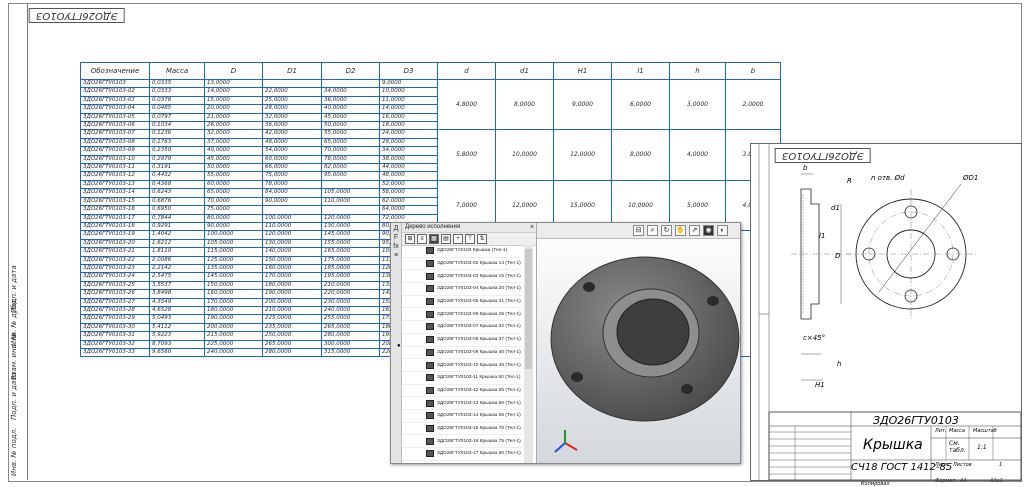 The width and height of the screenshot is (1024, 487). What do you see at coordinates (396, 255) in the screenshot?
I see `panel-tab-4: ≡` at bounding box center [396, 255].